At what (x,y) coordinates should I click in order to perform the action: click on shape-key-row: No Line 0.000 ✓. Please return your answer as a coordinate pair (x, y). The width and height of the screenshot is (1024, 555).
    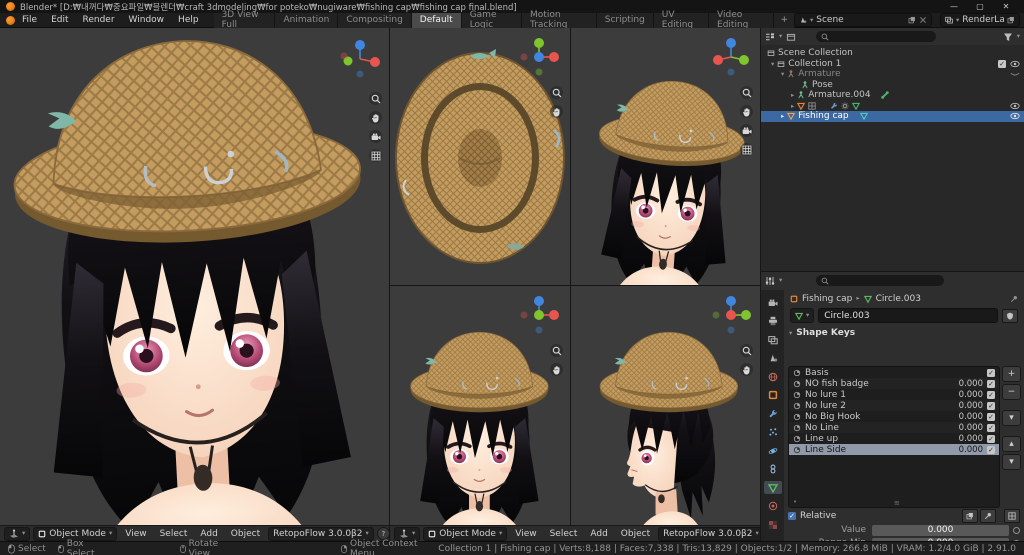
    Looking at the image, I should click on (894, 427).